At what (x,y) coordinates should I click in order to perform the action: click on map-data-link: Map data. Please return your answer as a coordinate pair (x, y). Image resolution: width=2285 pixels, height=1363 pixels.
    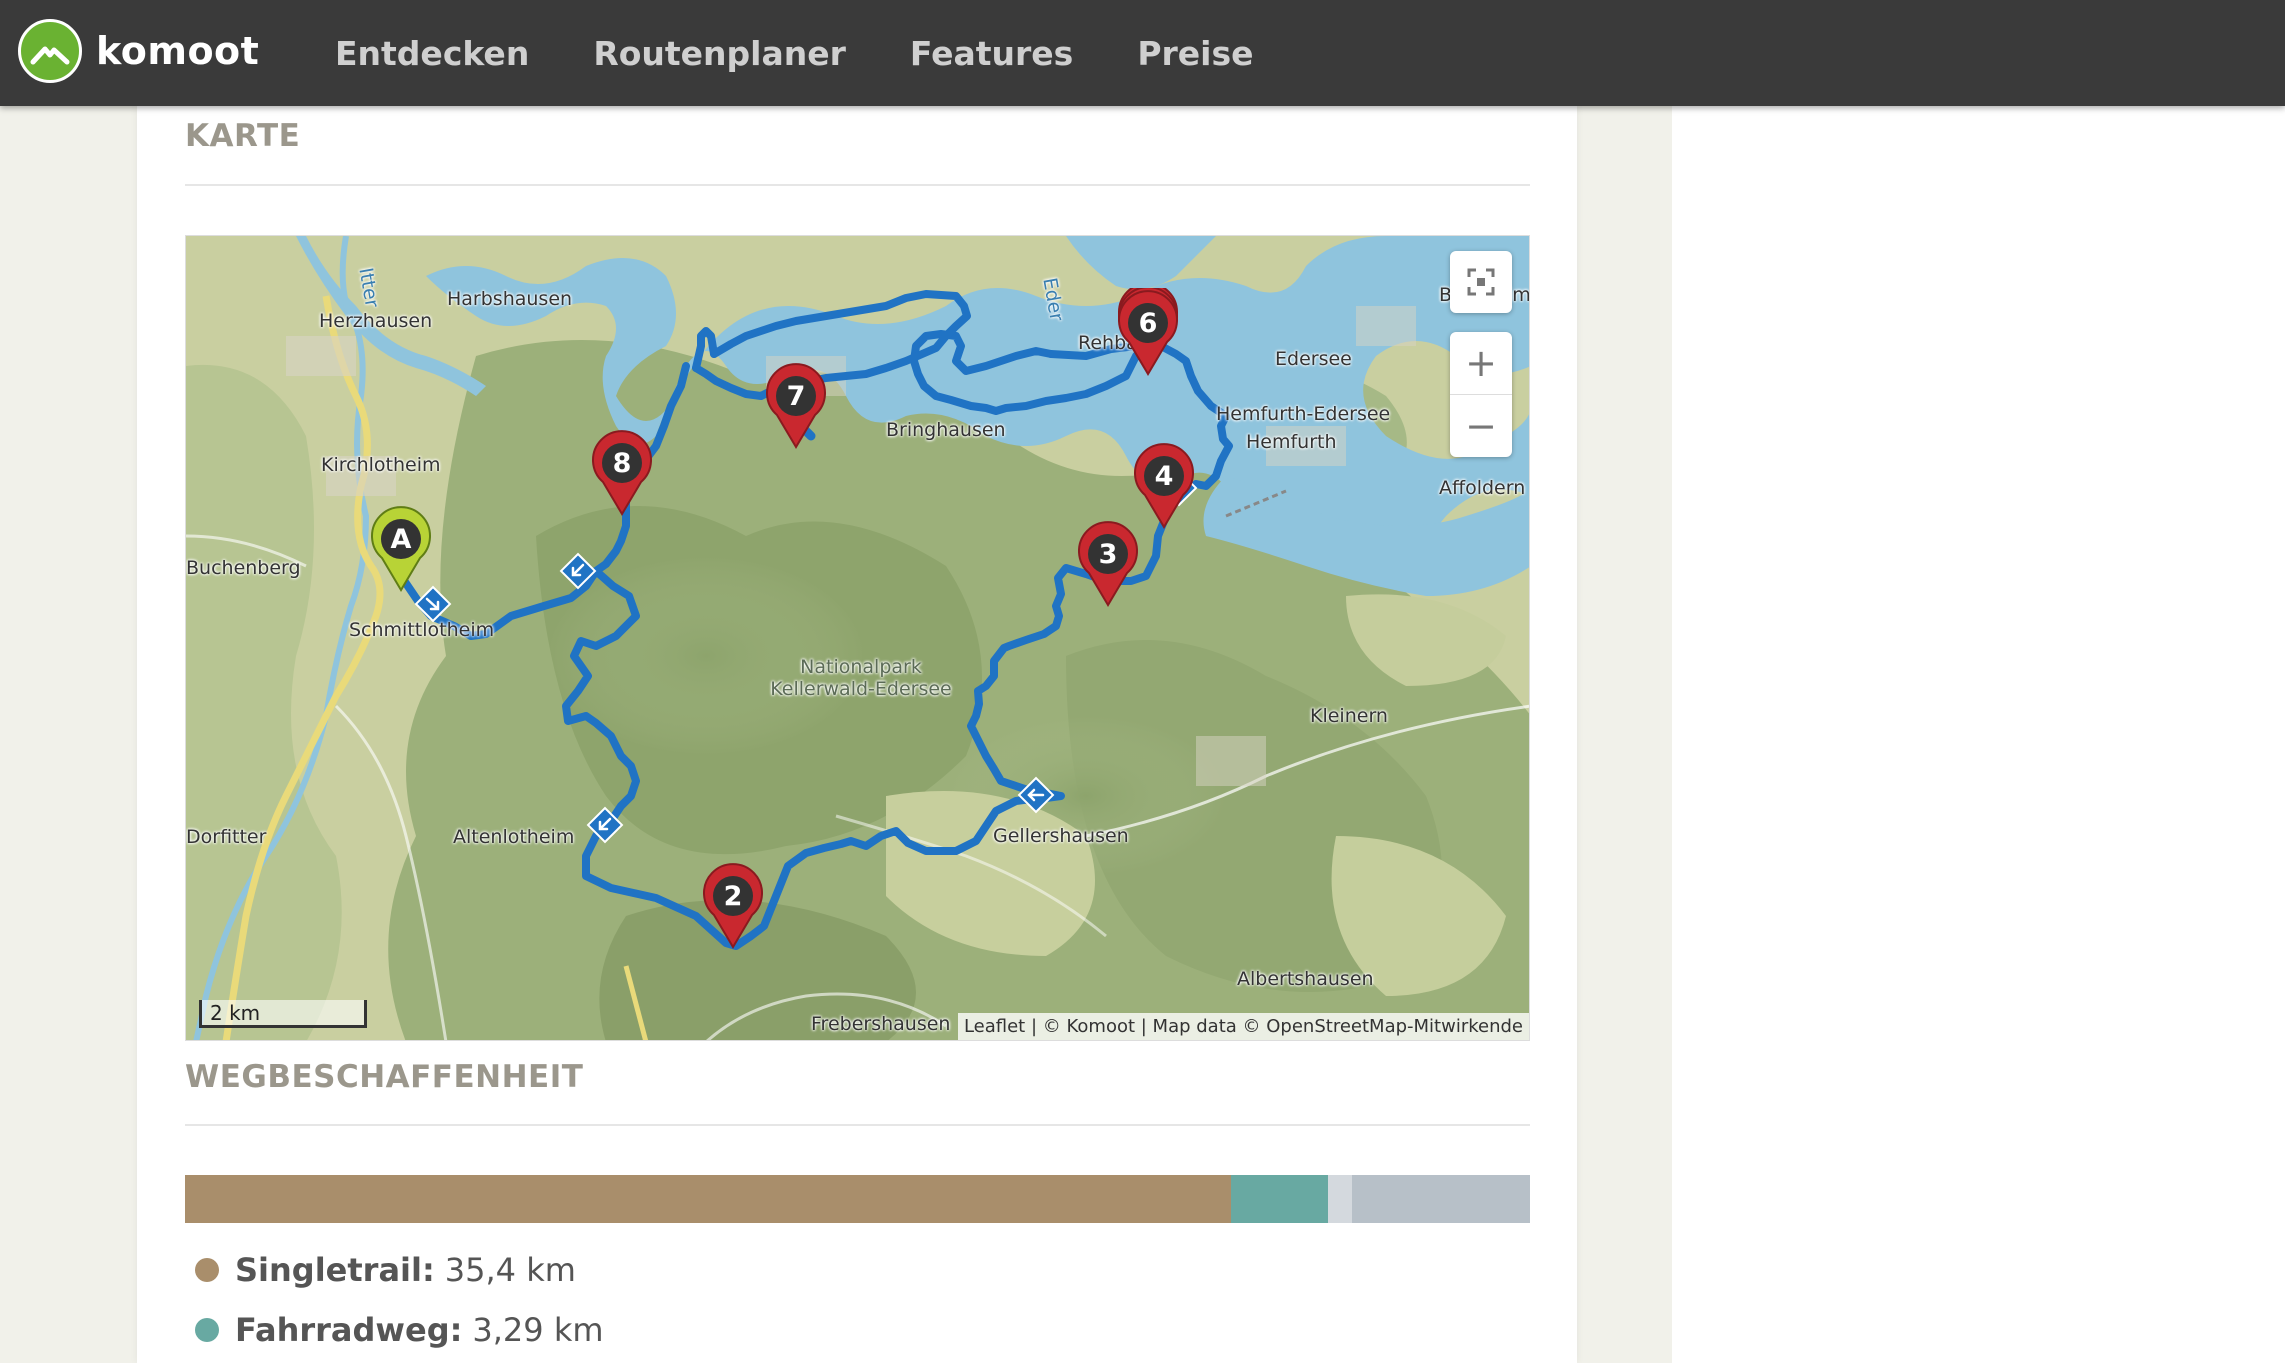
    Looking at the image, I should click on (1195, 1026).